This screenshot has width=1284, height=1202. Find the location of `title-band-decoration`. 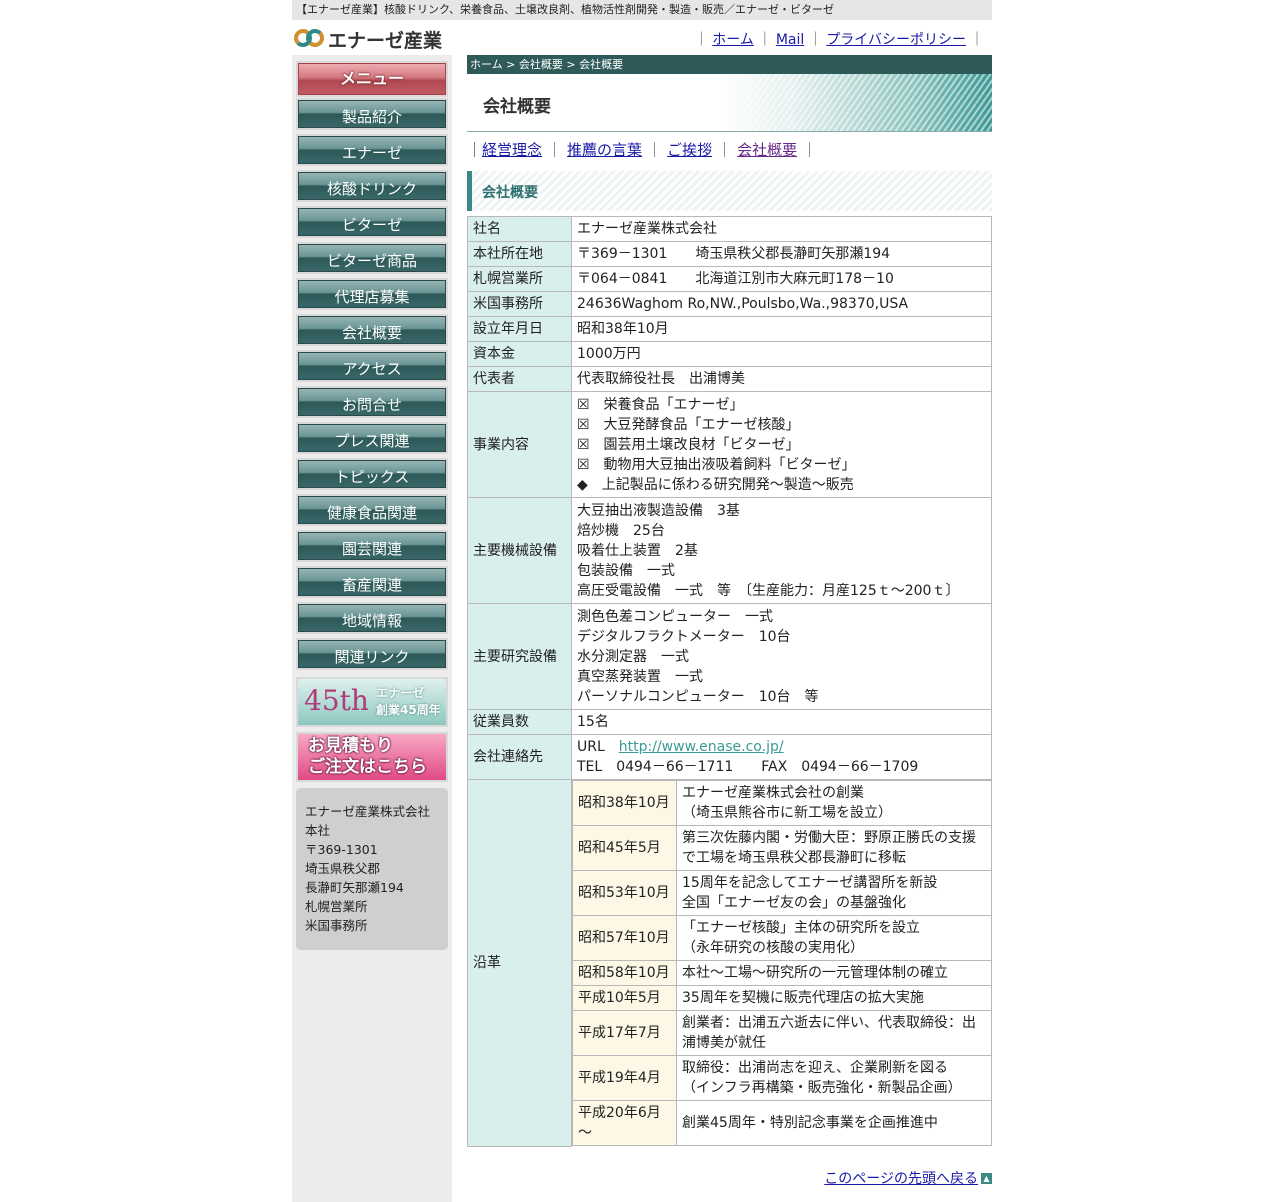

title-band-decoration is located at coordinates (857, 102).